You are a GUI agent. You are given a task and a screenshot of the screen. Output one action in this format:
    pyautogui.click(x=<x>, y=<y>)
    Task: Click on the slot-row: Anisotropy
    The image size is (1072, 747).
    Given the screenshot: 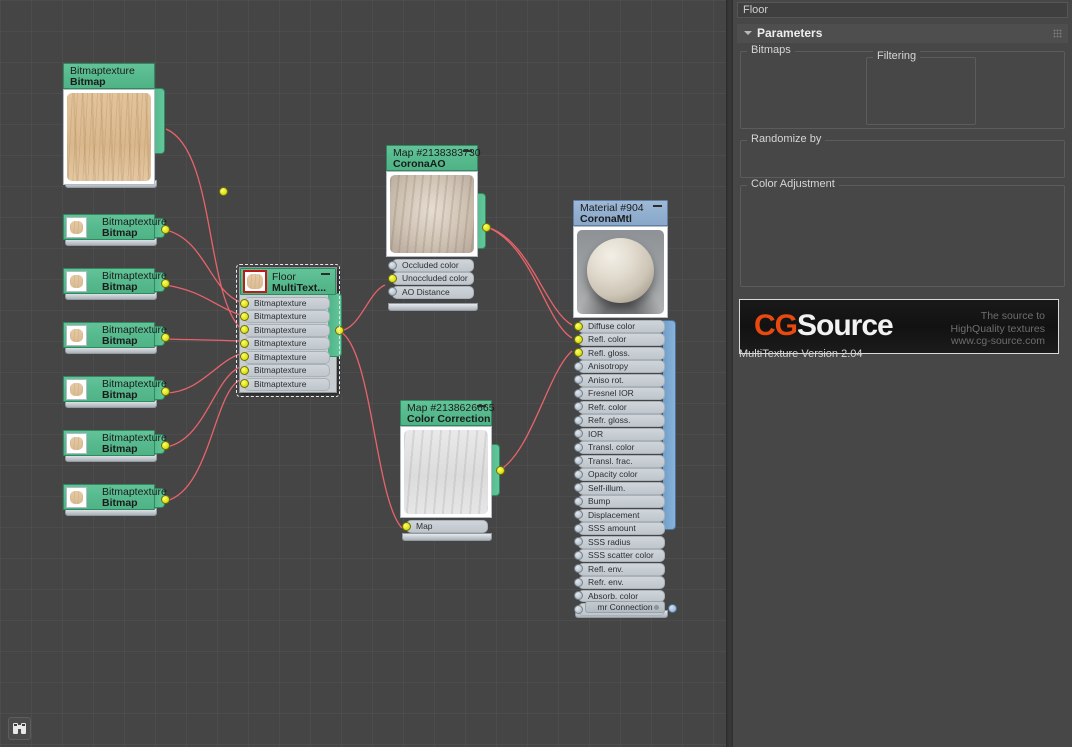 What is the action you would take?
    pyautogui.click(x=619, y=367)
    